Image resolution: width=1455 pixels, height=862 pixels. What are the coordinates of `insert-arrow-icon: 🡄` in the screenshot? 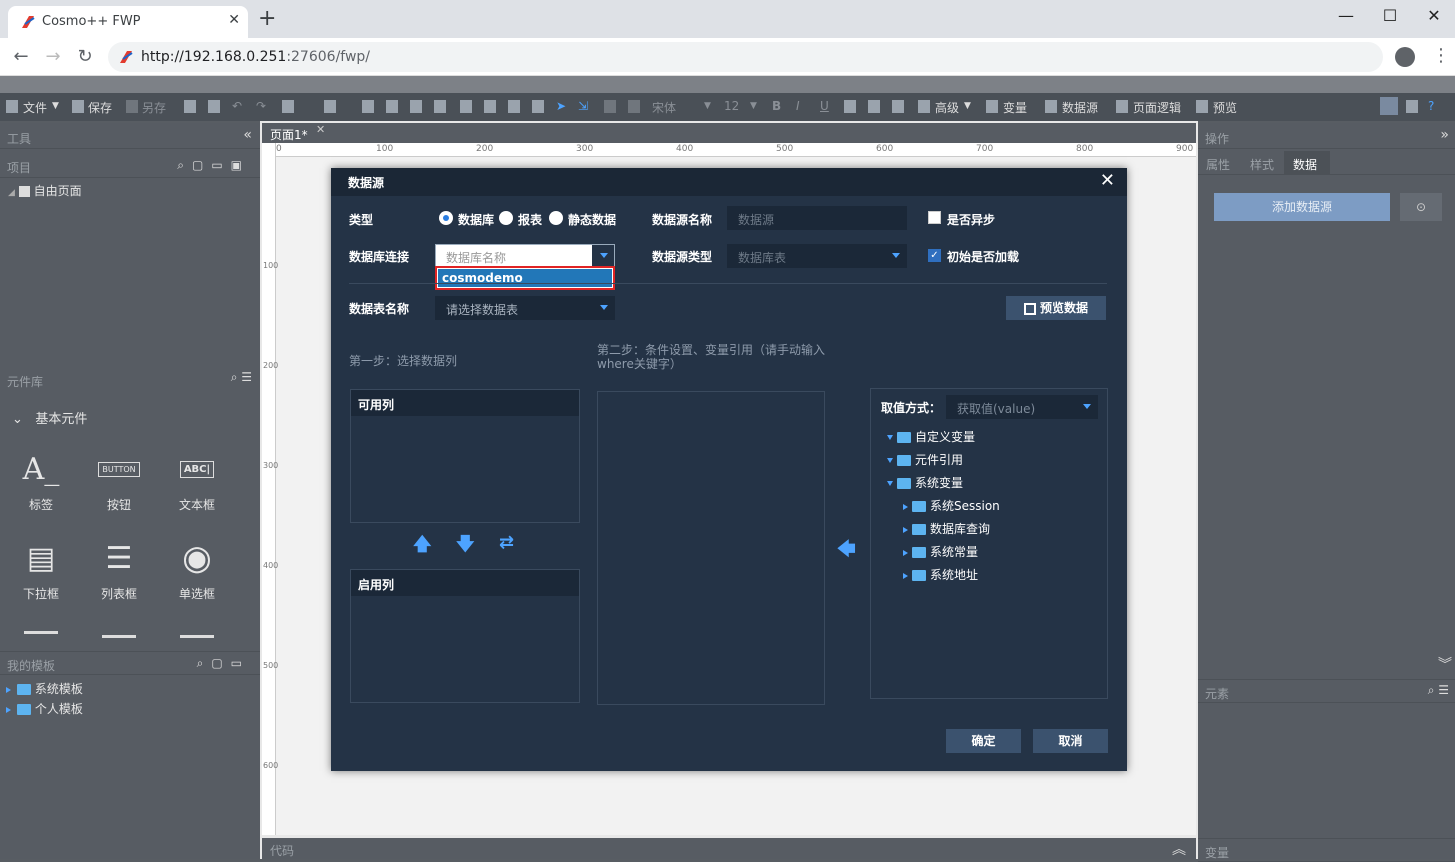 It's located at (846, 552).